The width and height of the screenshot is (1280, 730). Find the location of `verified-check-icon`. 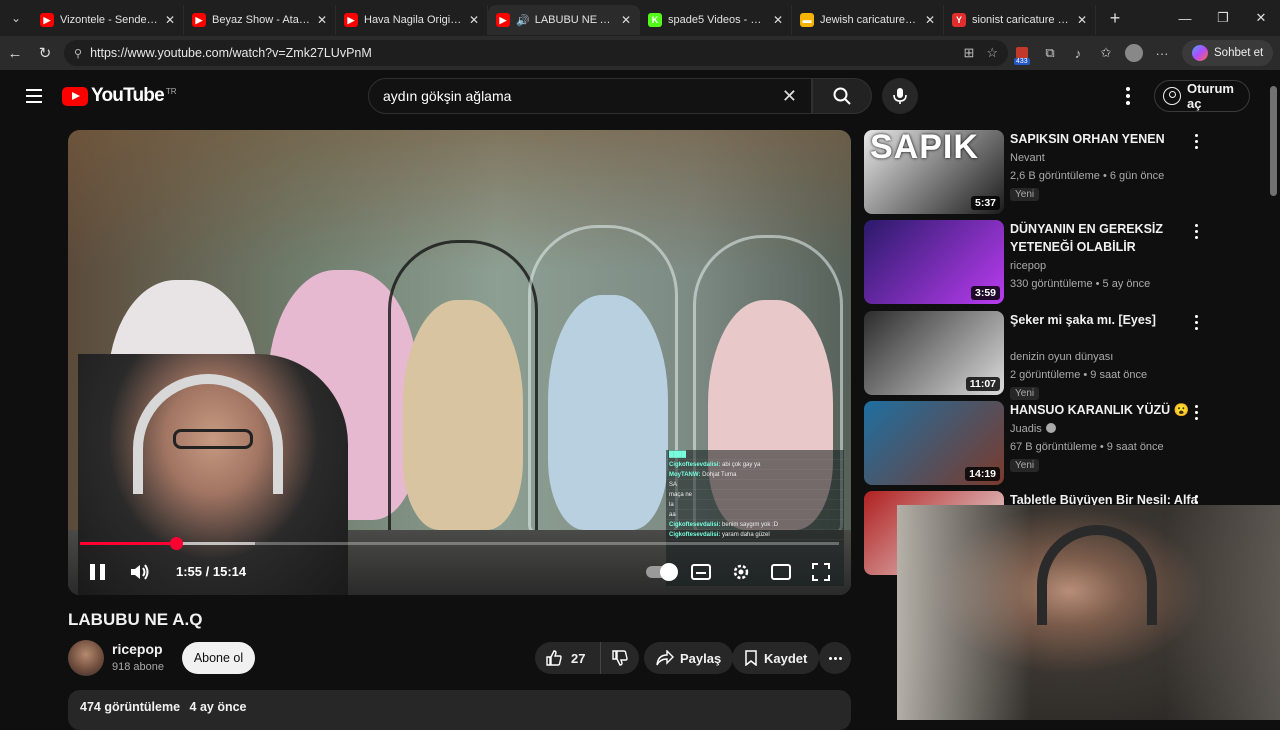

verified-check-icon is located at coordinates (1050, 428).